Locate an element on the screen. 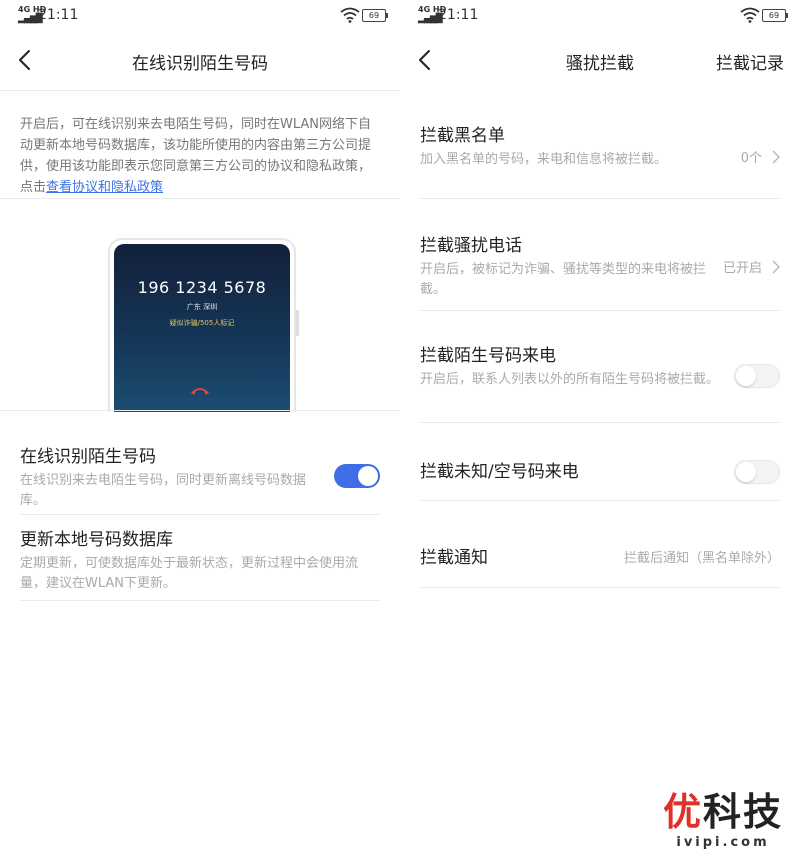  nav-bar: 在线识别陌生号码 is located at coordinates (200, 60).